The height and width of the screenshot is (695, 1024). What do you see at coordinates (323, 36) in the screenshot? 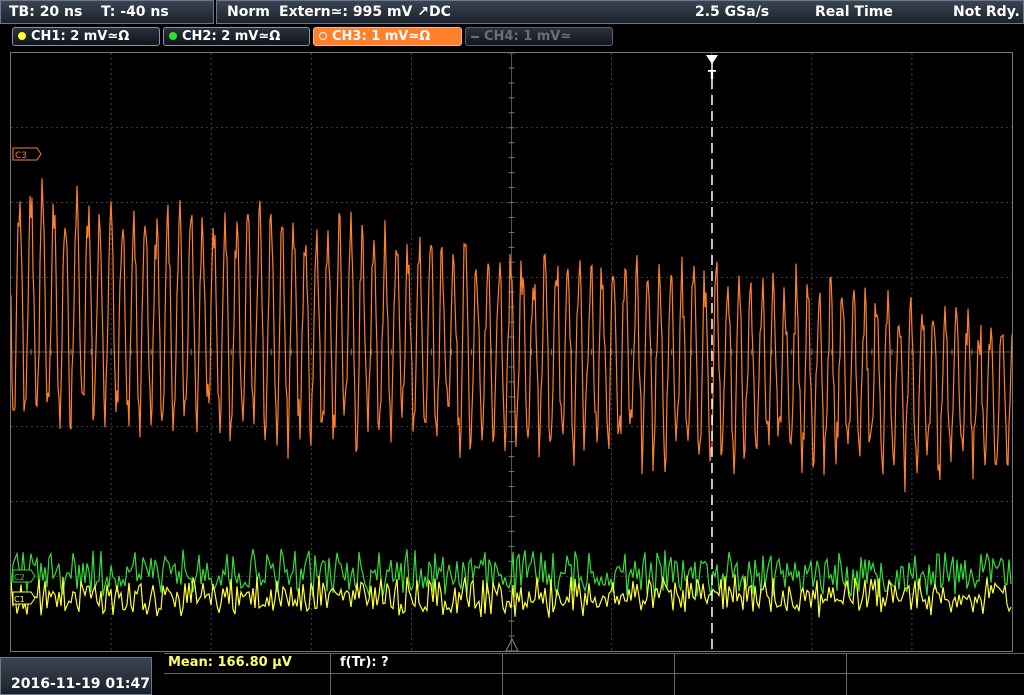
I see `ch3-indicator-icon` at bounding box center [323, 36].